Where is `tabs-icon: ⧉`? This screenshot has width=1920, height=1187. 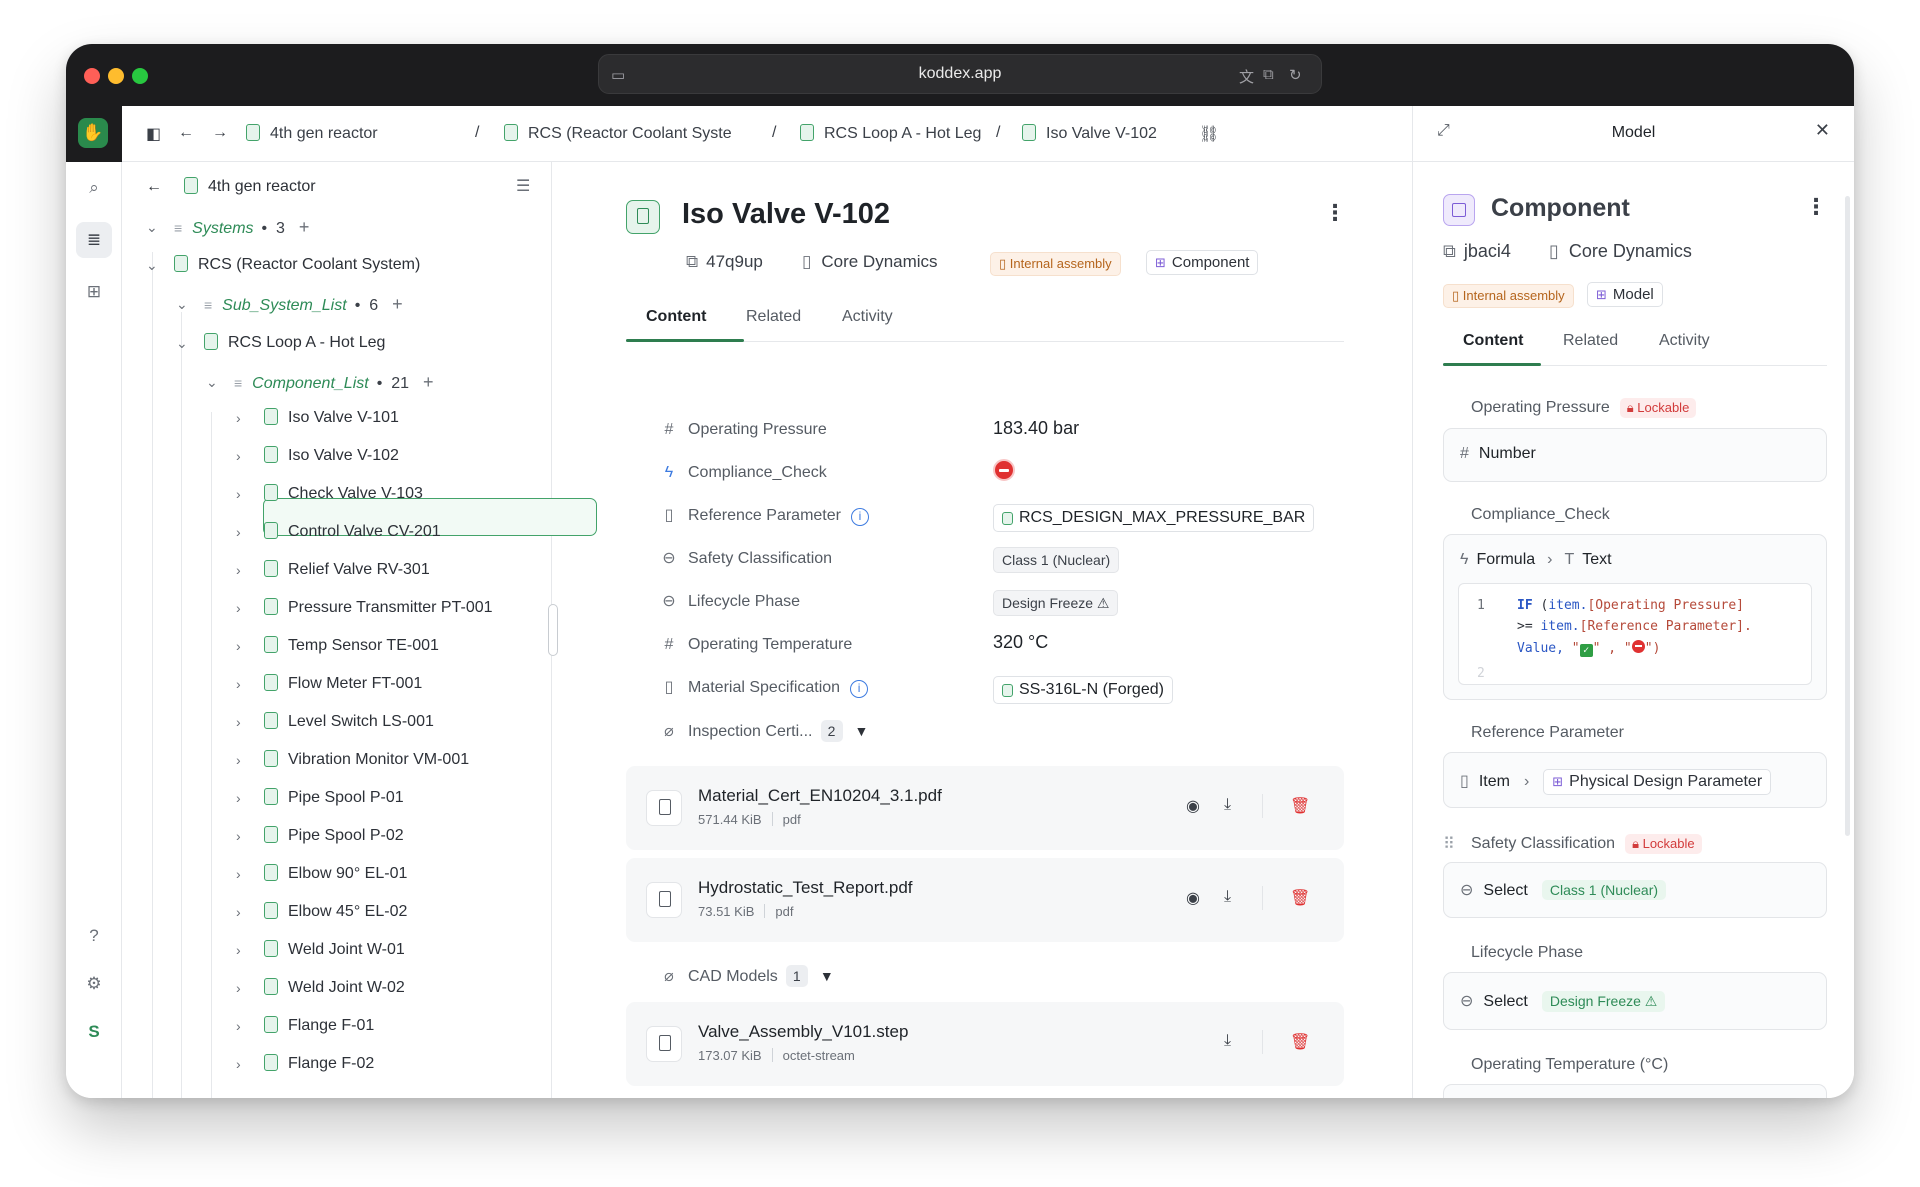
tabs-icon: ⧉ is located at coordinates (1268, 74).